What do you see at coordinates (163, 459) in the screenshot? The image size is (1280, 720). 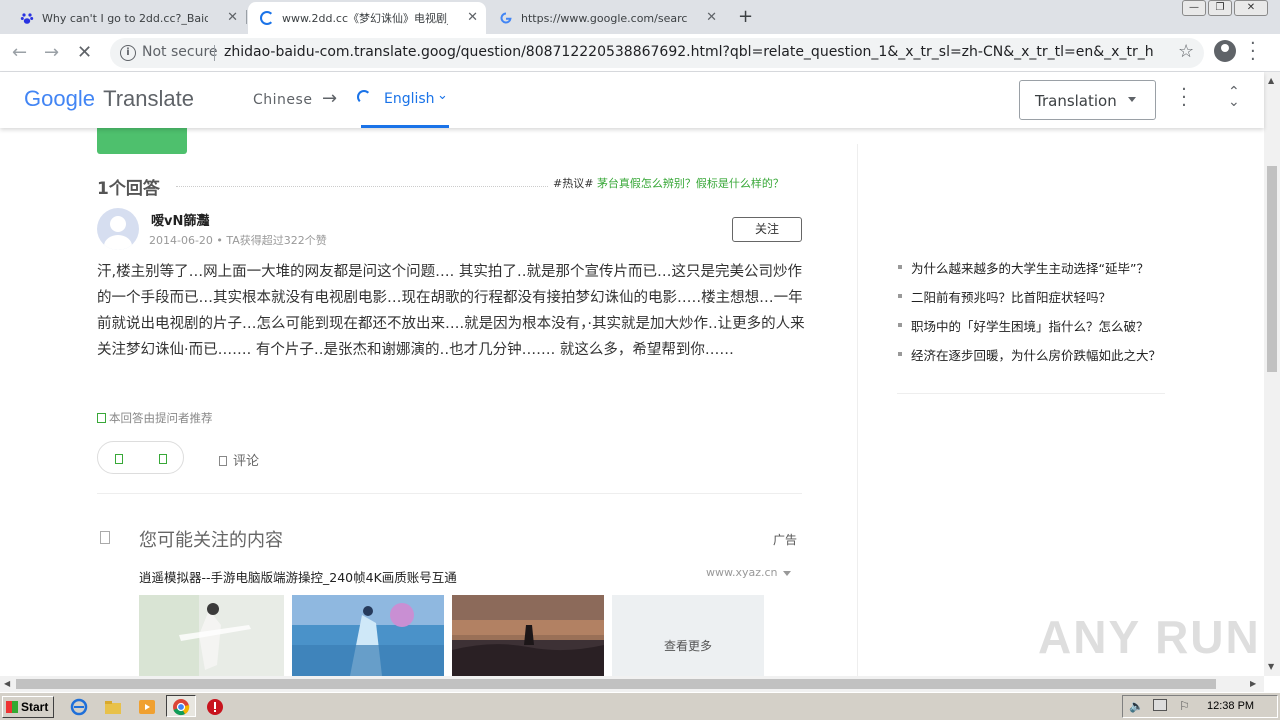 I see `thumbs-down-icon` at bounding box center [163, 459].